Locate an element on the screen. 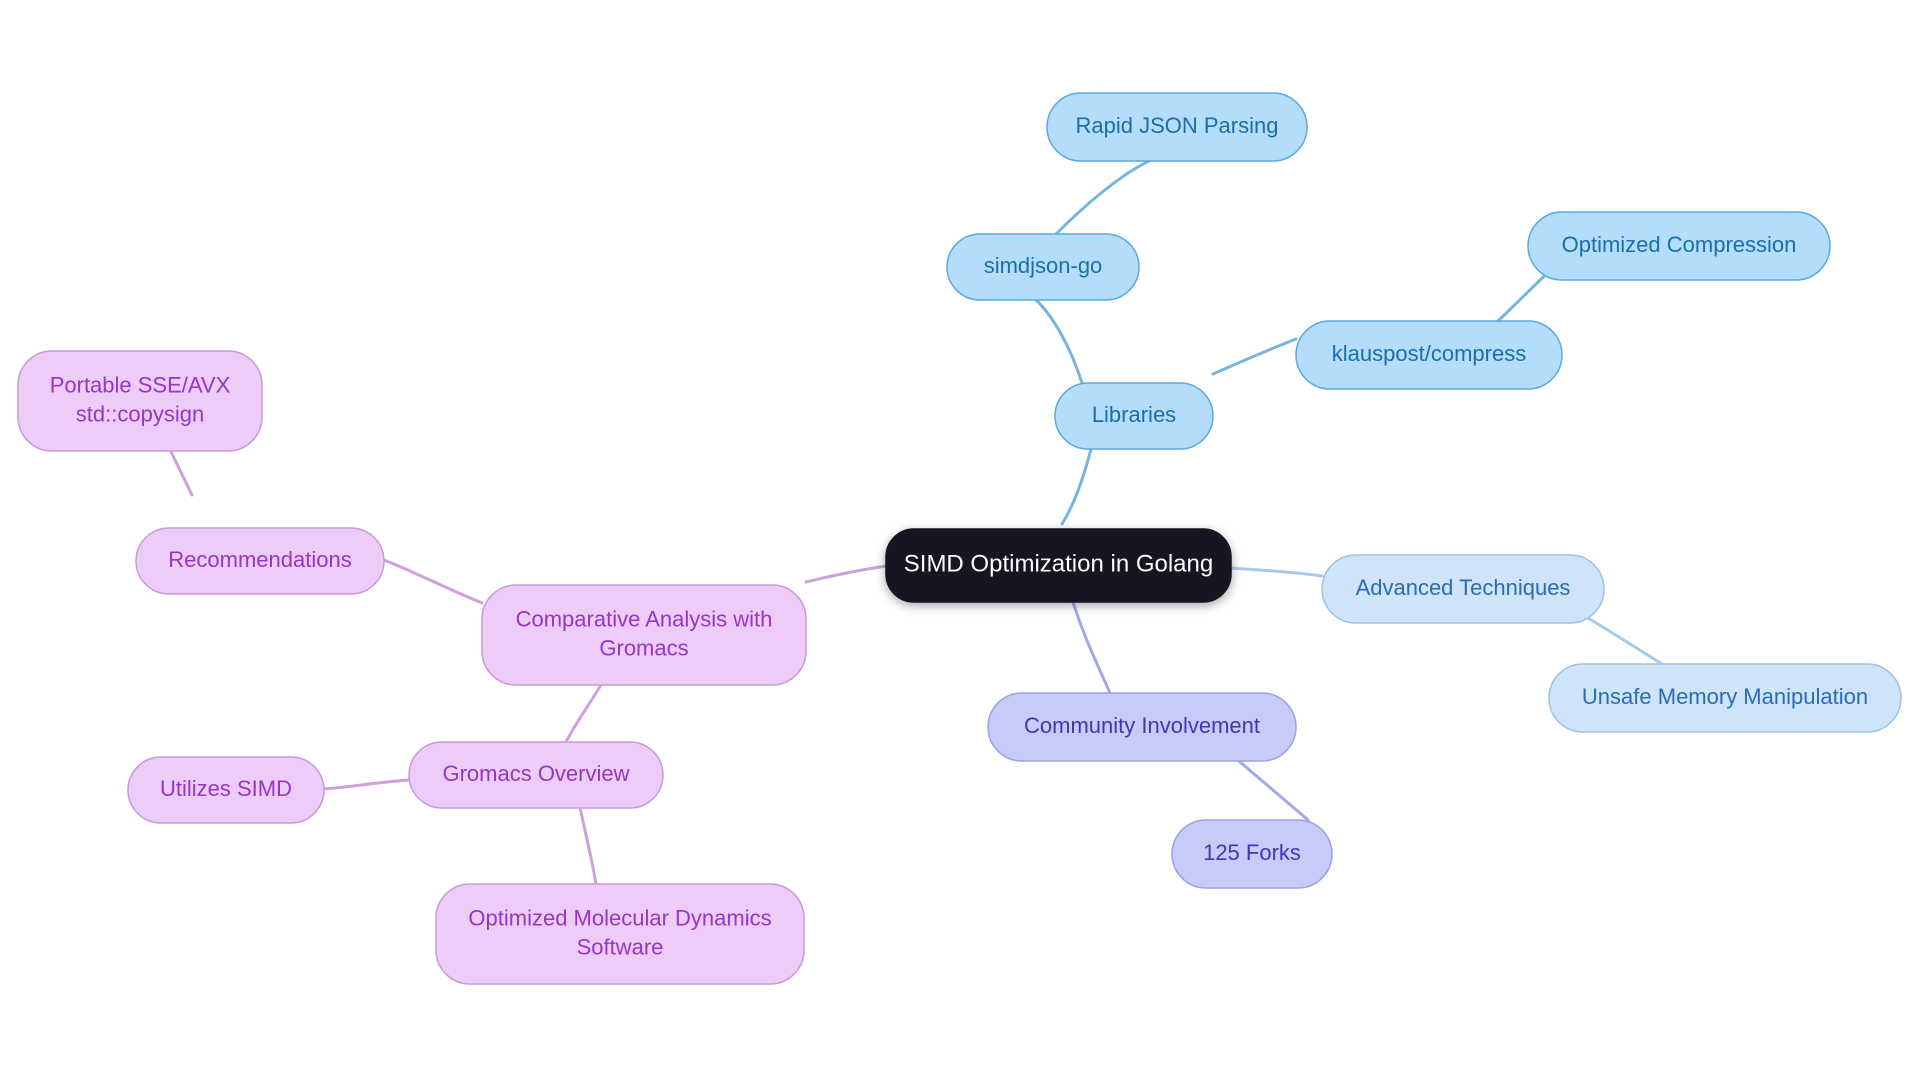  node-label-utilizes-simd: Utilizes SIMD is located at coordinates (226, 788).